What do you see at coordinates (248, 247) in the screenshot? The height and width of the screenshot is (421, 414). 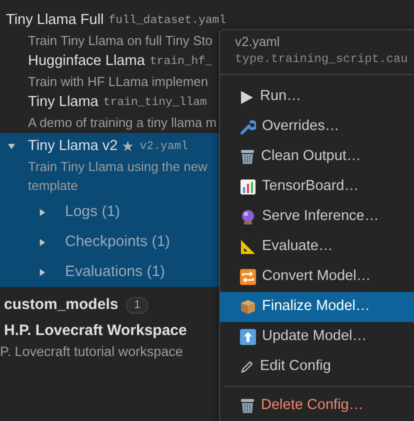 I see `triangle-ruler-icon` at bounding box center [248, 247].